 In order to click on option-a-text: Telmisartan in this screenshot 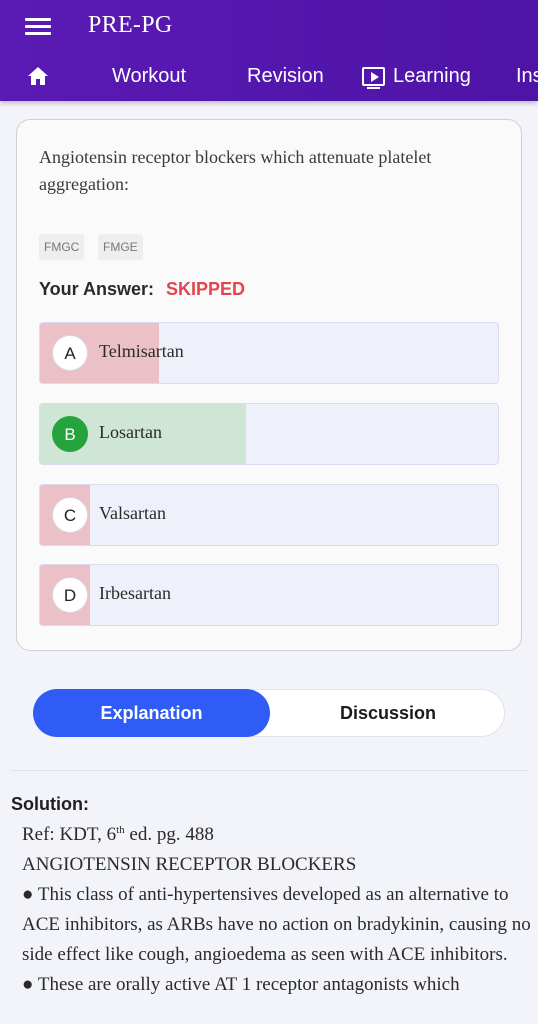, I will do `click(141, 351)`.